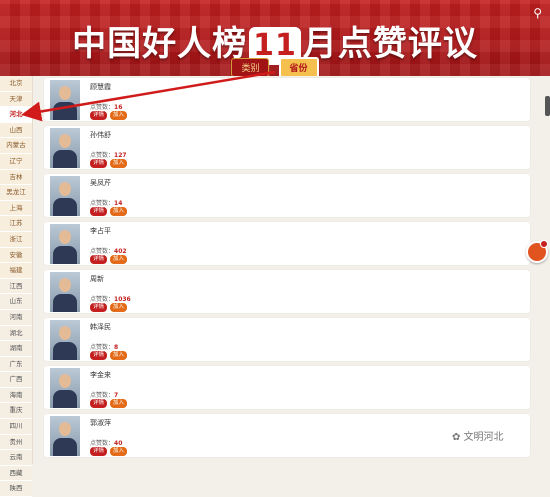 The width and height of the screenshot is (550, 497). What do you see at coordinates (100, 231) in the screenshot?
I see `candidate-name: 李占平` at bounding box center [100, 231].